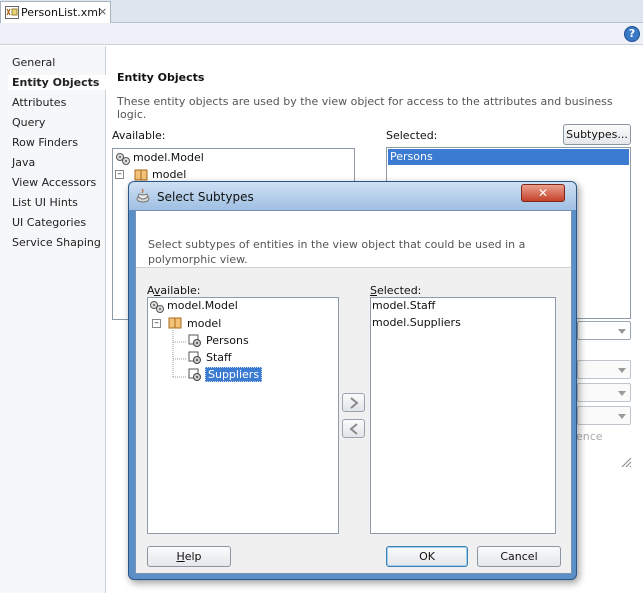 The image size is (643, 593). Describe the element at coordinates (143, 196) in the screenshot. I see `java-cup-icon` at that location.